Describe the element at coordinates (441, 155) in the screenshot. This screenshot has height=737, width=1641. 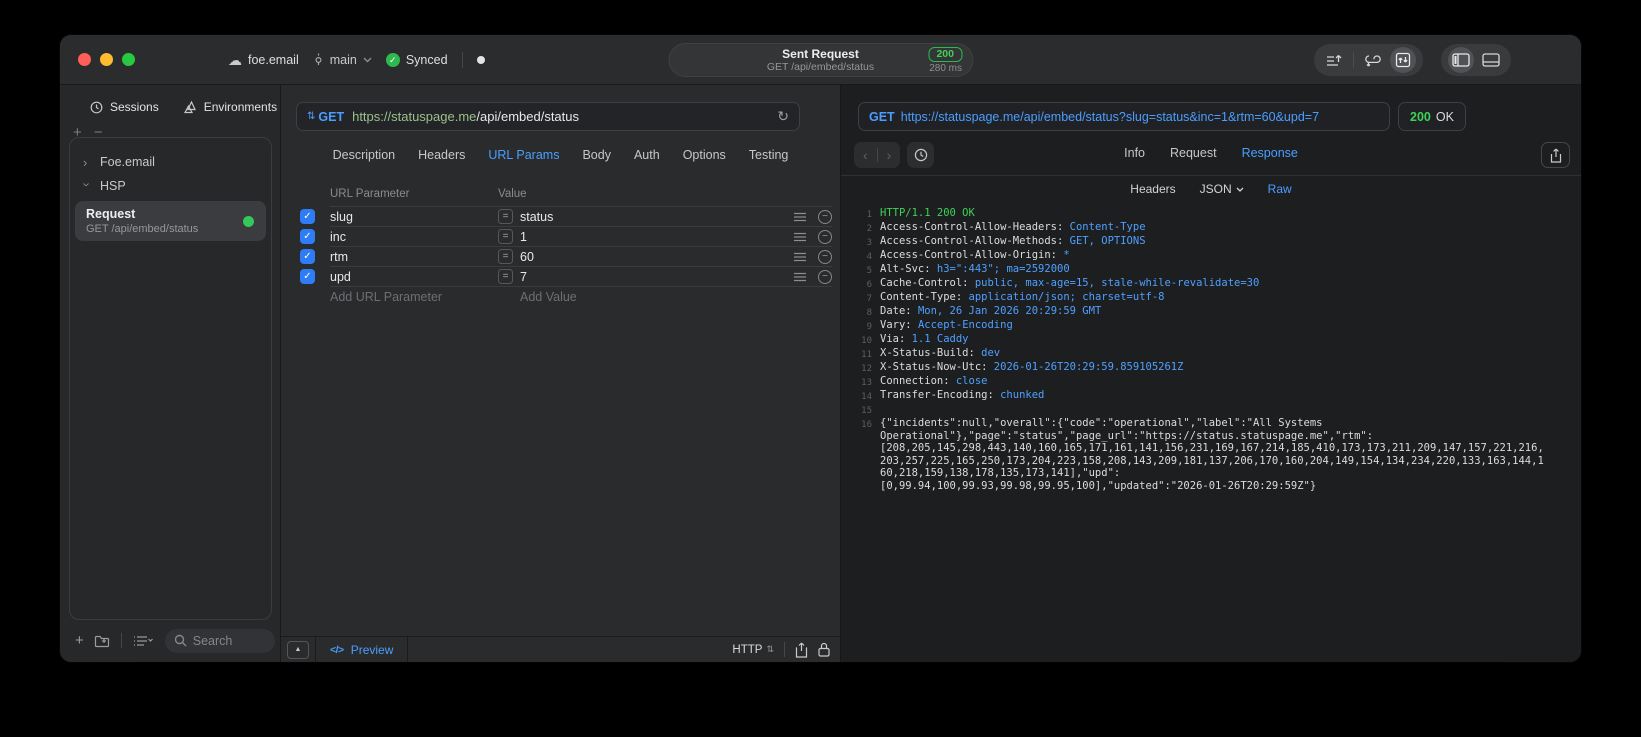
I see `tab-headers: Headers` at that location.